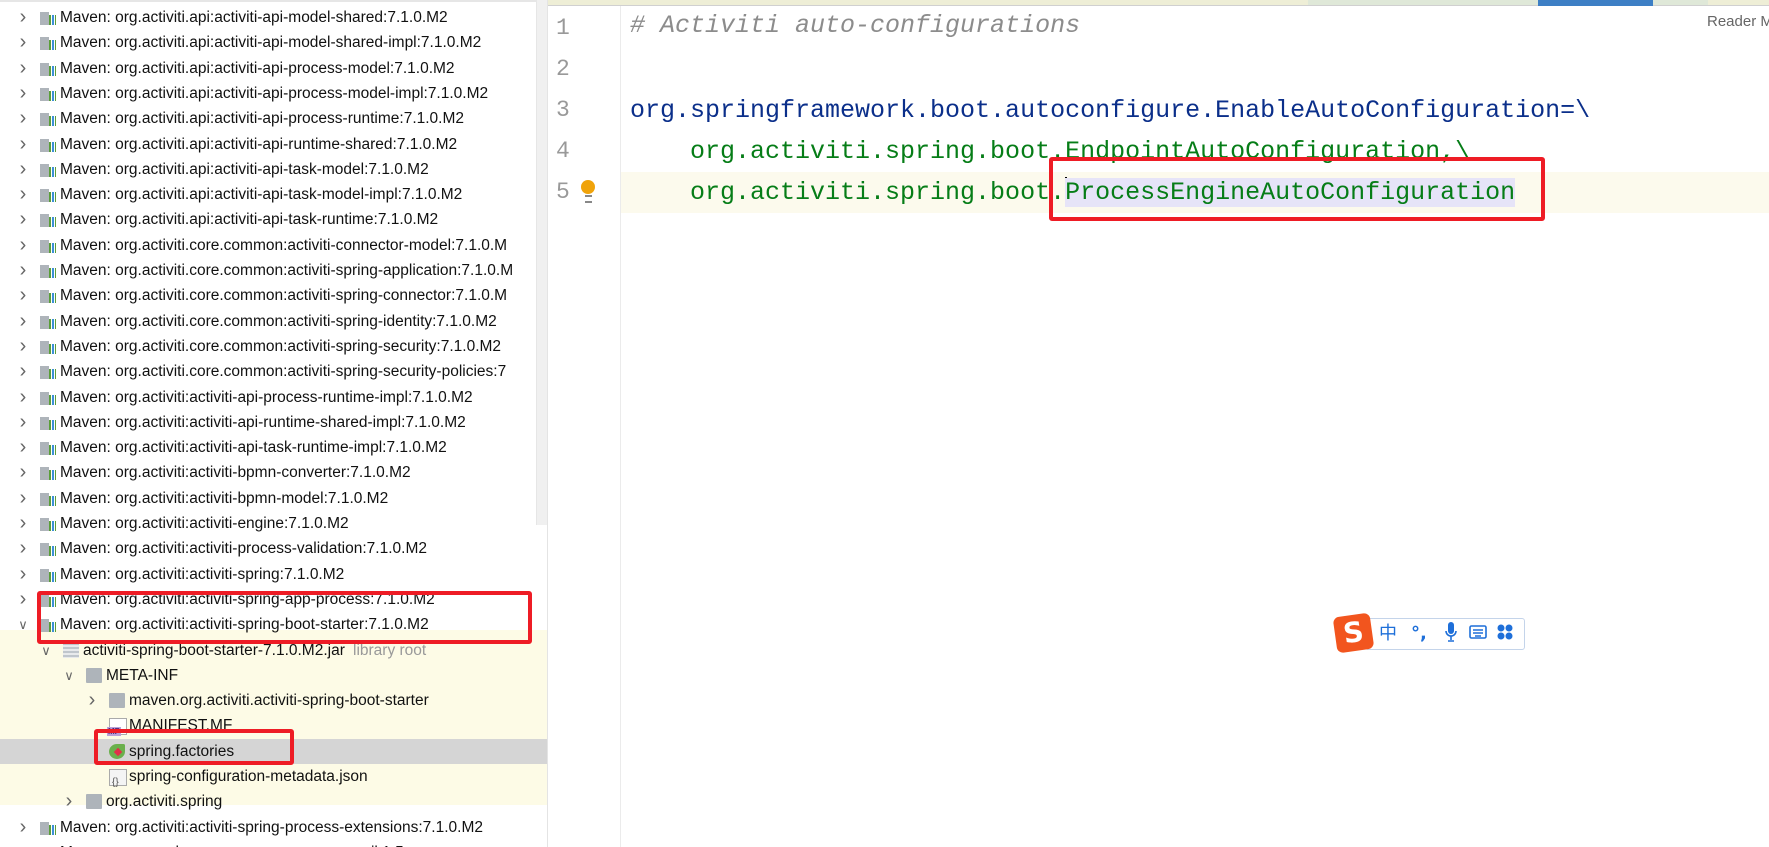 Image resolution: width=1769 pixels, height=847 pixels. What do you see at coordinates (541, 262) in the screenshot?
I see `tree-scrollbar` at bounding box center [541, 262].